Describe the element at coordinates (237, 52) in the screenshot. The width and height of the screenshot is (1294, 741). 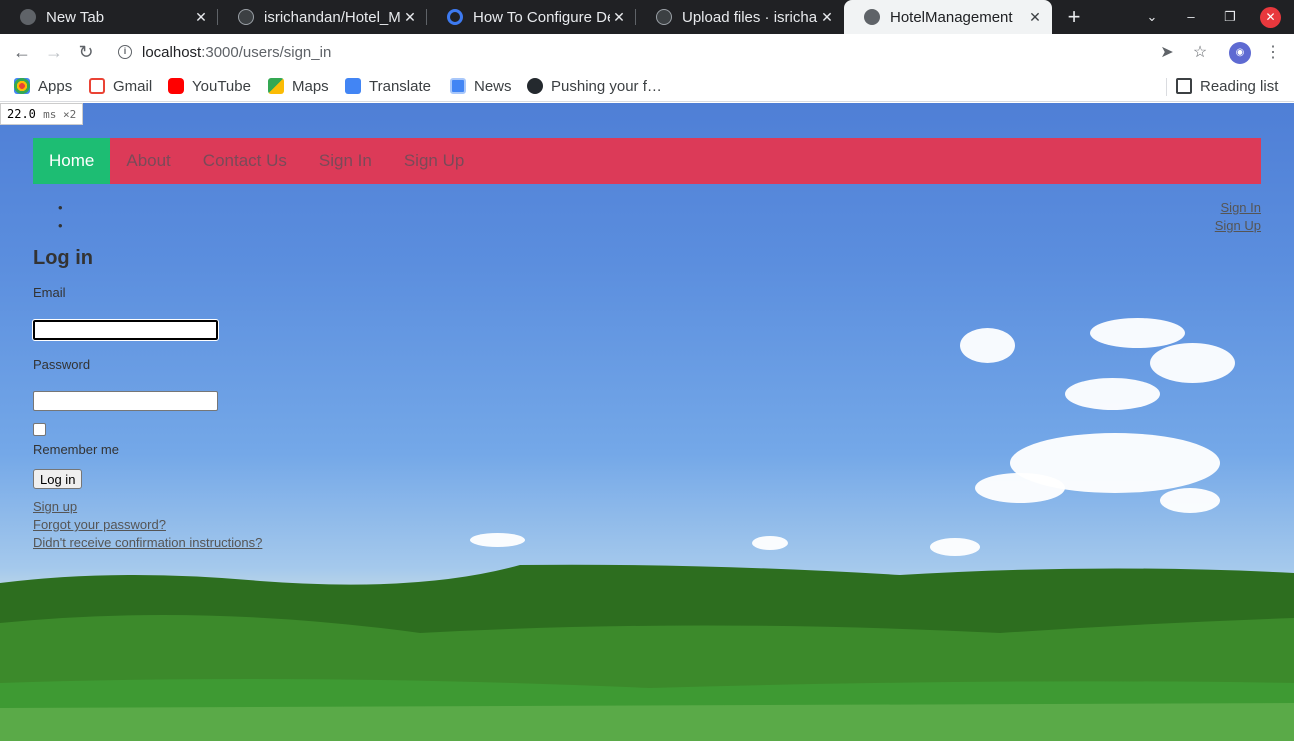
I see `url-text: localhost:3000/users/sign_in` at that location.